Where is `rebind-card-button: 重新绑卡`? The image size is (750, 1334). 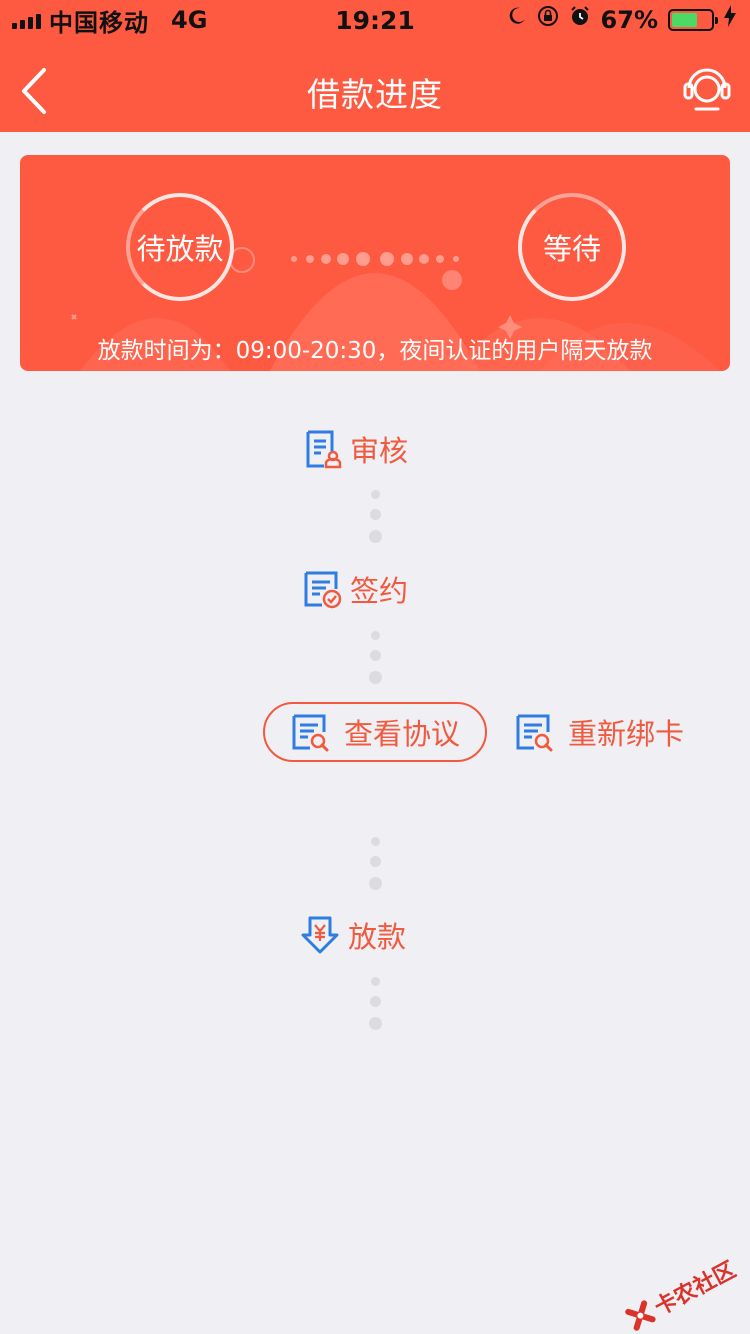 rebind-card-button: 重新绑卡 is located at coordinates (599, 732).